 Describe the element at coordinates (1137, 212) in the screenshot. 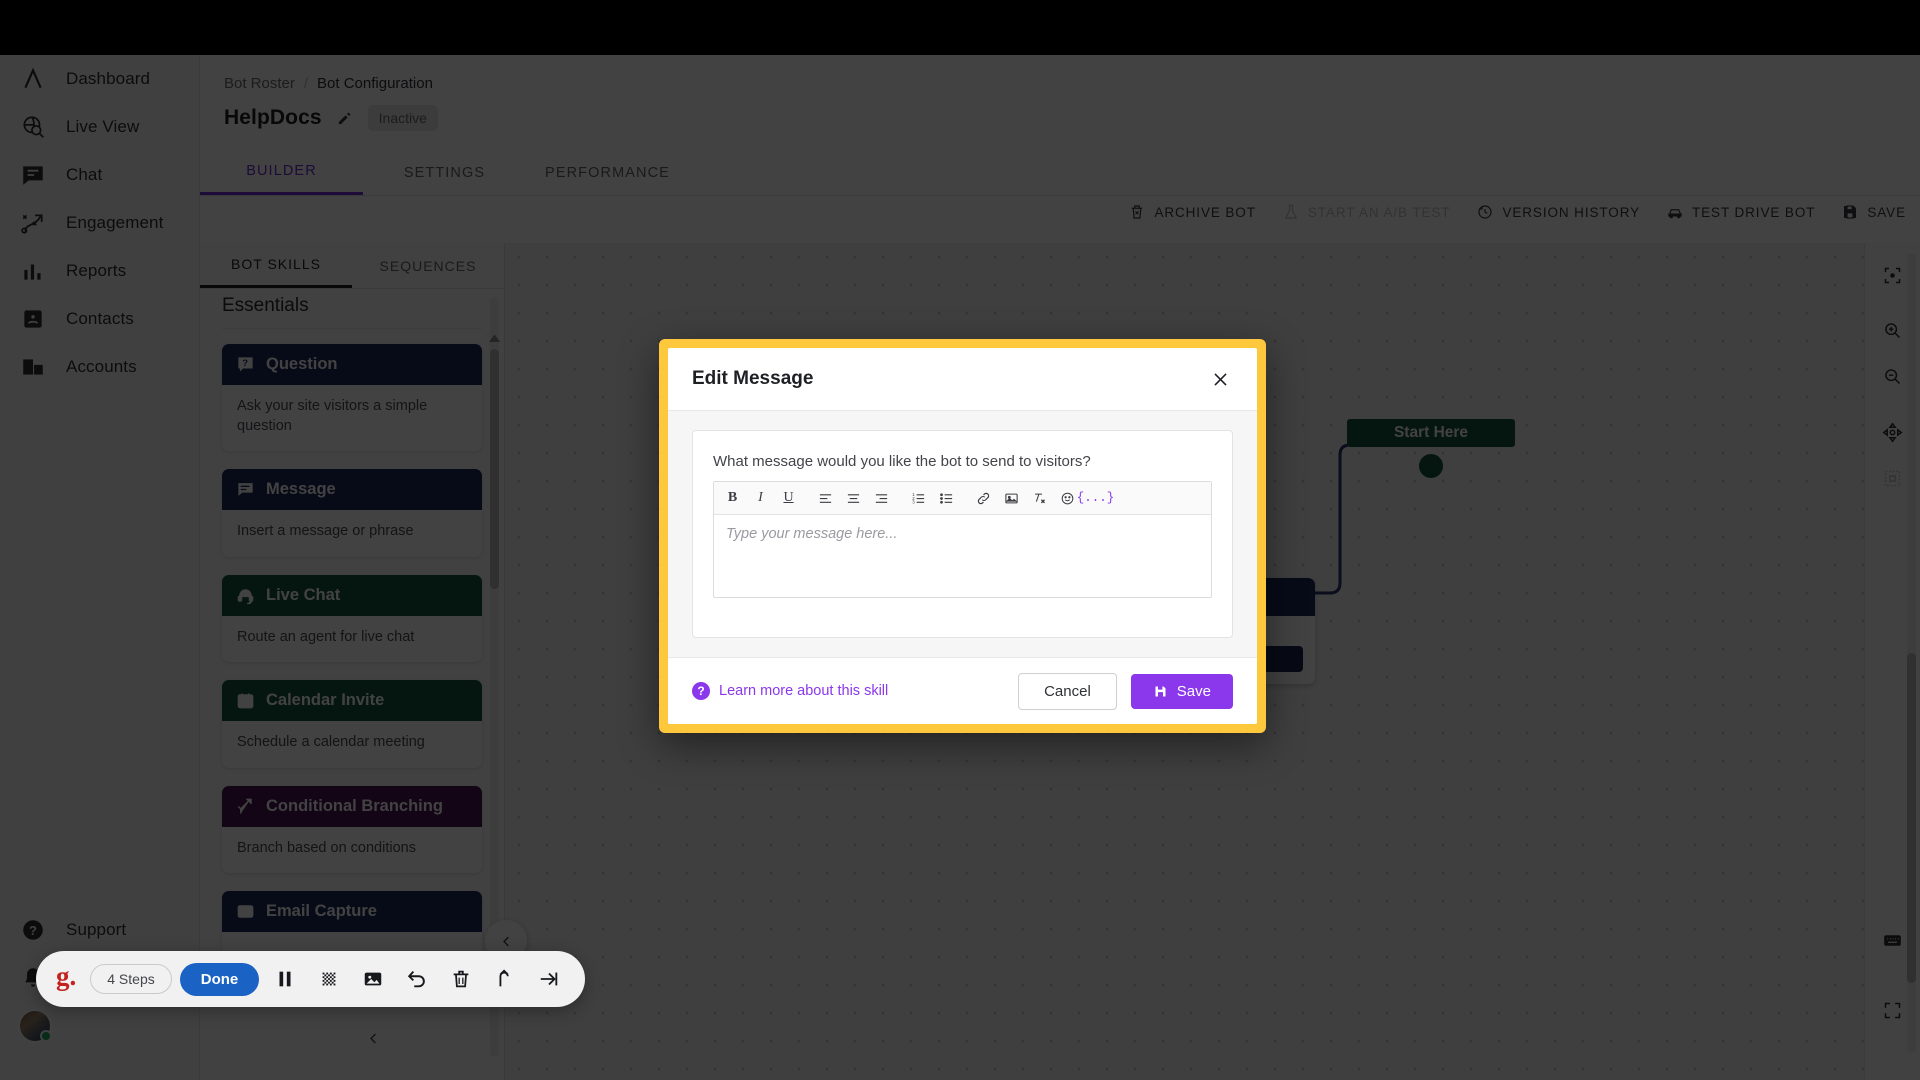

I see `trash-icon` at that location.